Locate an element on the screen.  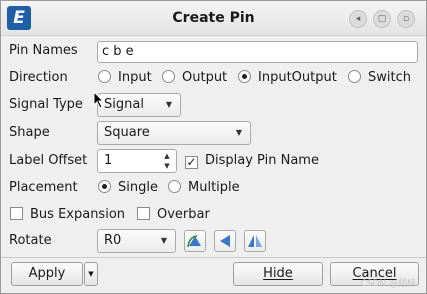
apply-menu-button: ▼ is located at coordinates (91, 274).